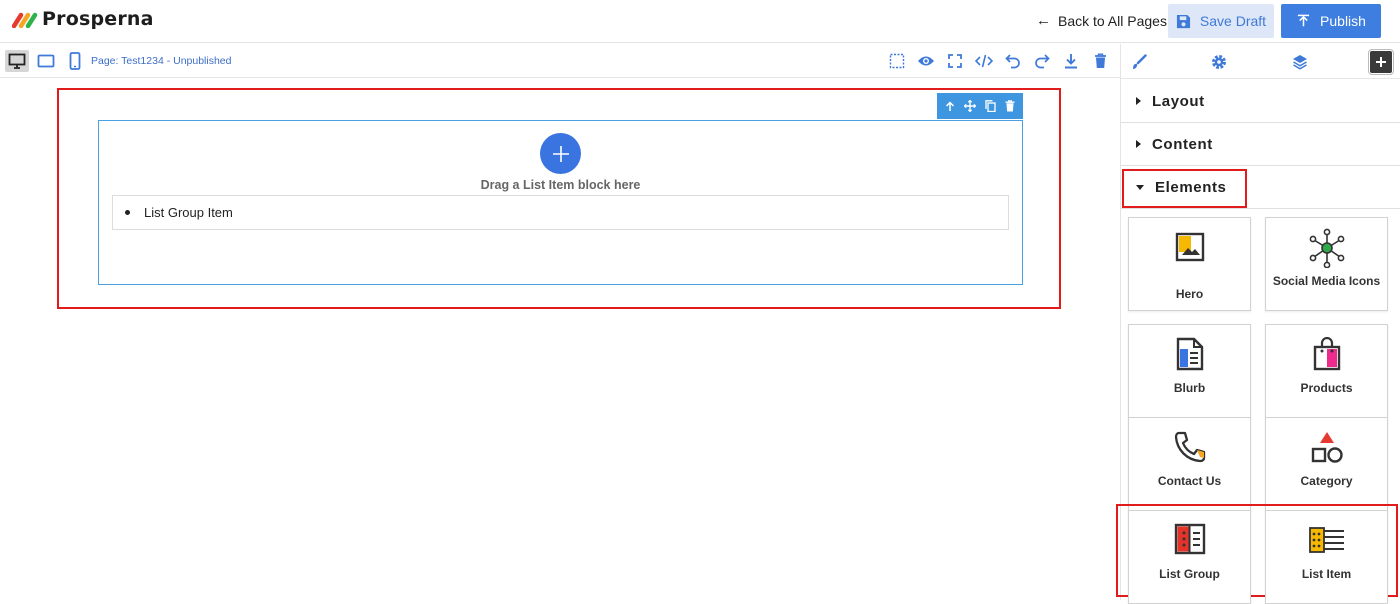  Describe the element at coordinates (980, 106) in the screenshot. I see `block-toolbar` at that location.